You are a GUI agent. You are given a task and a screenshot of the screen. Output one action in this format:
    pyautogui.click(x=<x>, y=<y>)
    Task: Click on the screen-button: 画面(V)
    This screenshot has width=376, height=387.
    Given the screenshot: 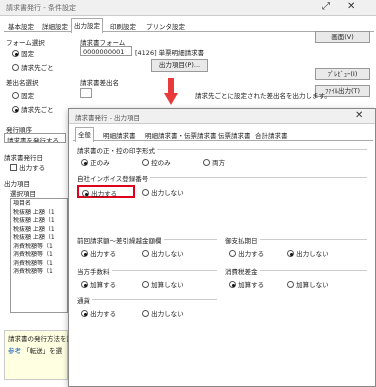 What is the action you would take?
    pyautogui.click(x=342, y=37)
    